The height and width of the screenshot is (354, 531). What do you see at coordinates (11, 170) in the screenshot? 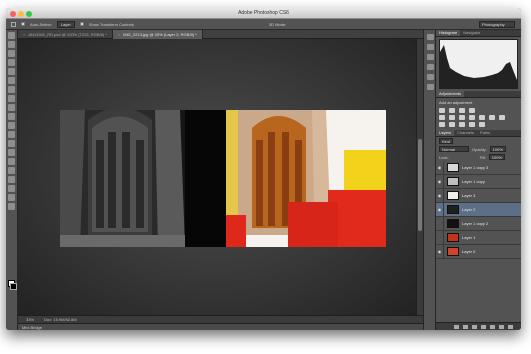
I see `type-icon` at bounding box center [11, 170].